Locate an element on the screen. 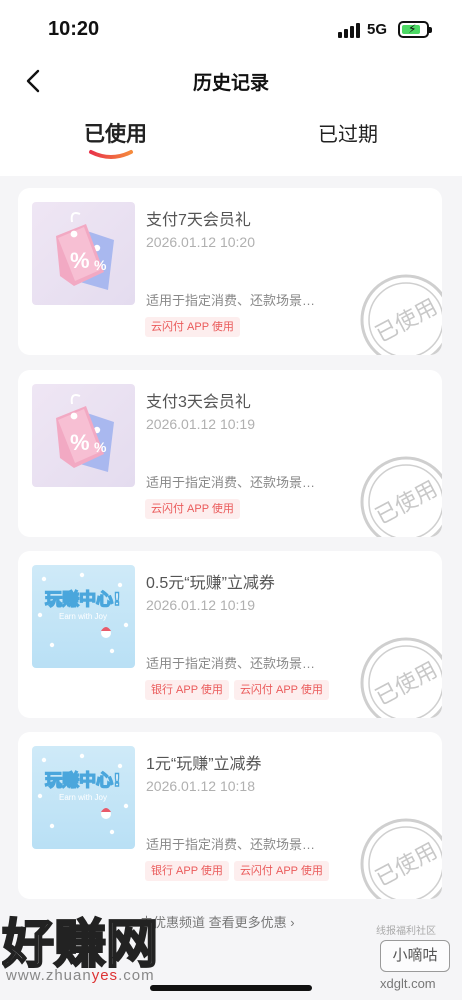 This screenshot has width=462, height=1000. network-type: 5G is located at coordinates (377, 29).